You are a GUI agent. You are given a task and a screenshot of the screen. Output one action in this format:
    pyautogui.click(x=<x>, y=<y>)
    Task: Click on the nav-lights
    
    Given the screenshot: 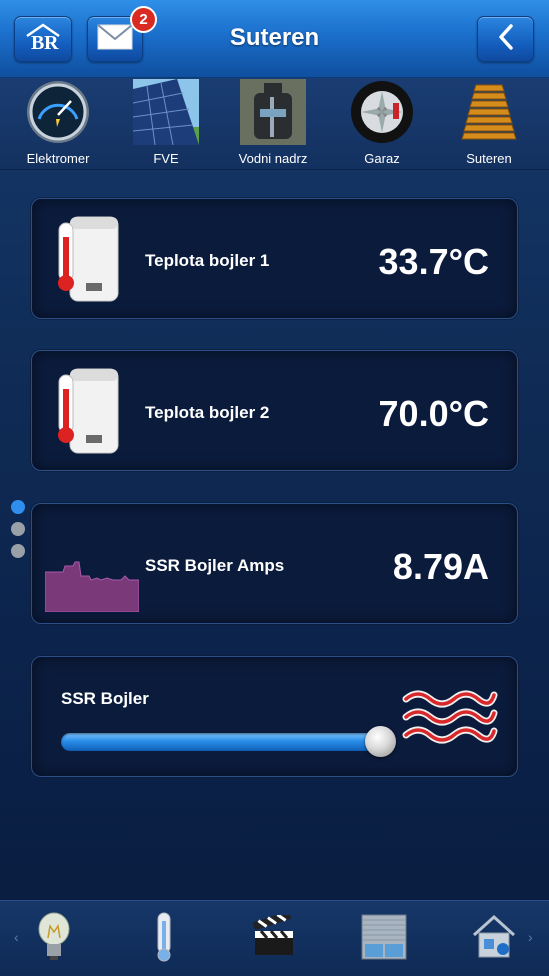 What is the action you would take?
    pyautogui.click(x=54, y=939)
    